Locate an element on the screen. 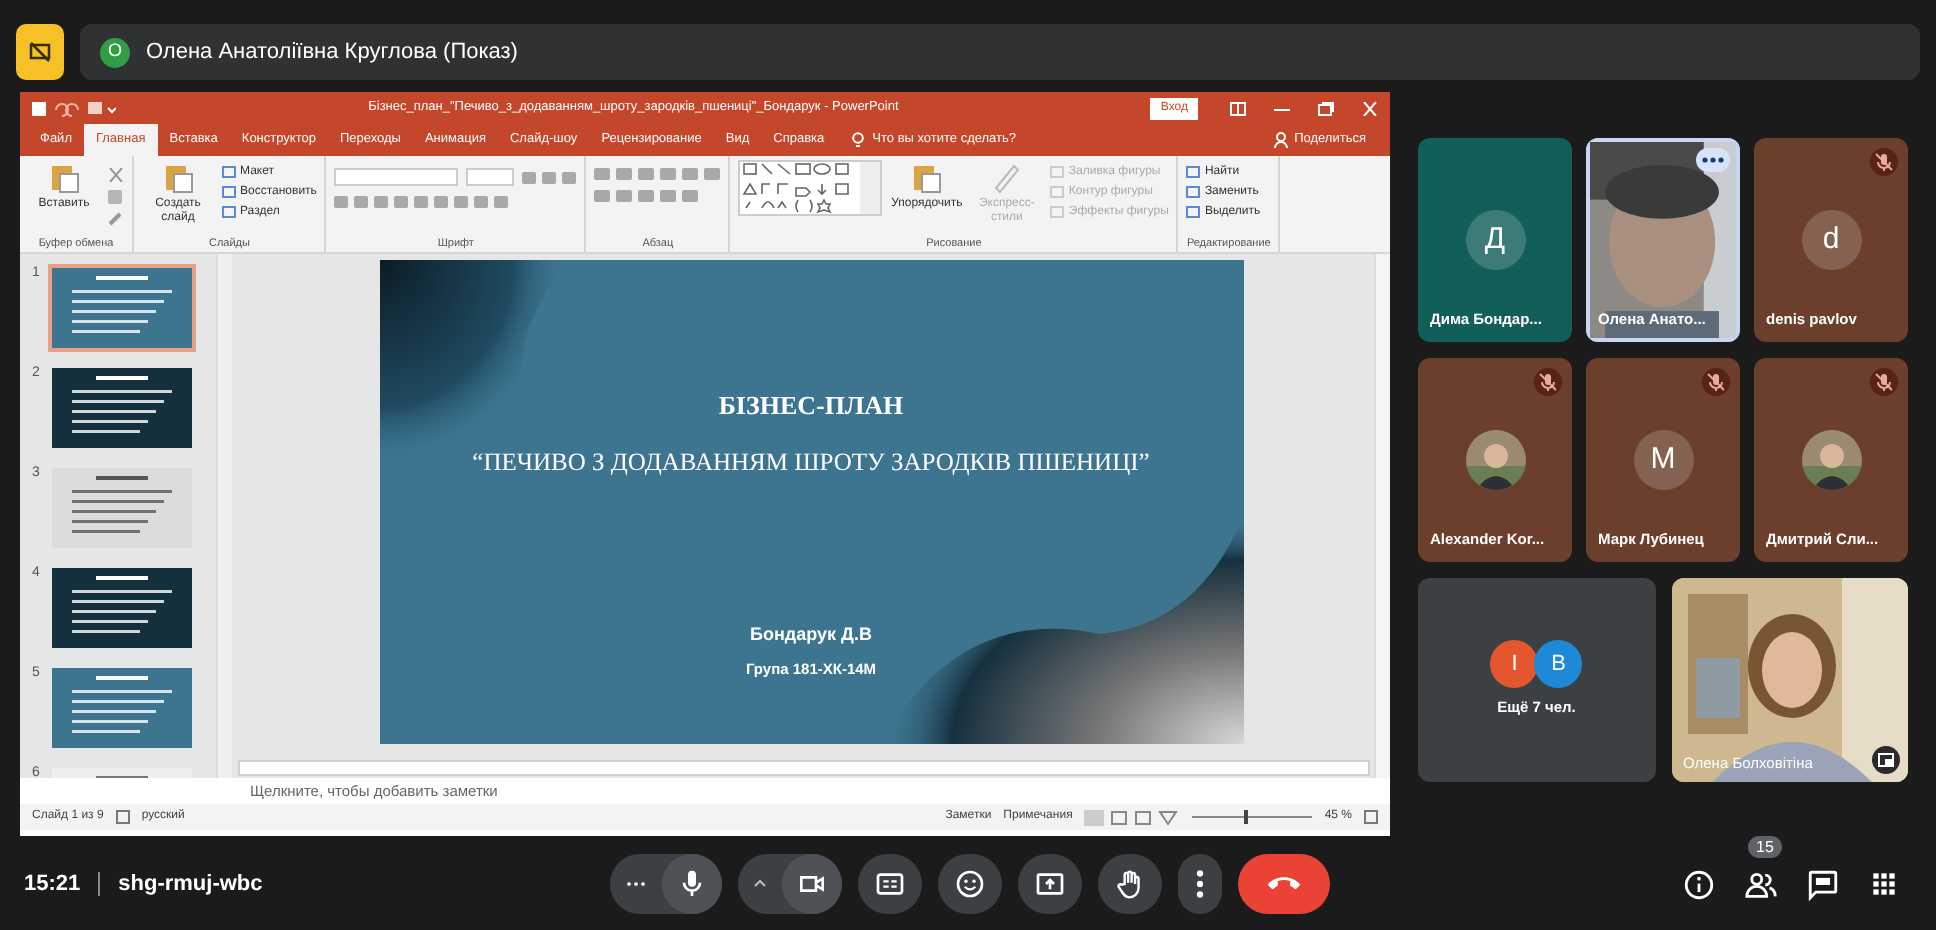 The image size is (1936, 930). avatar: О is located at coordinates (115, 52).